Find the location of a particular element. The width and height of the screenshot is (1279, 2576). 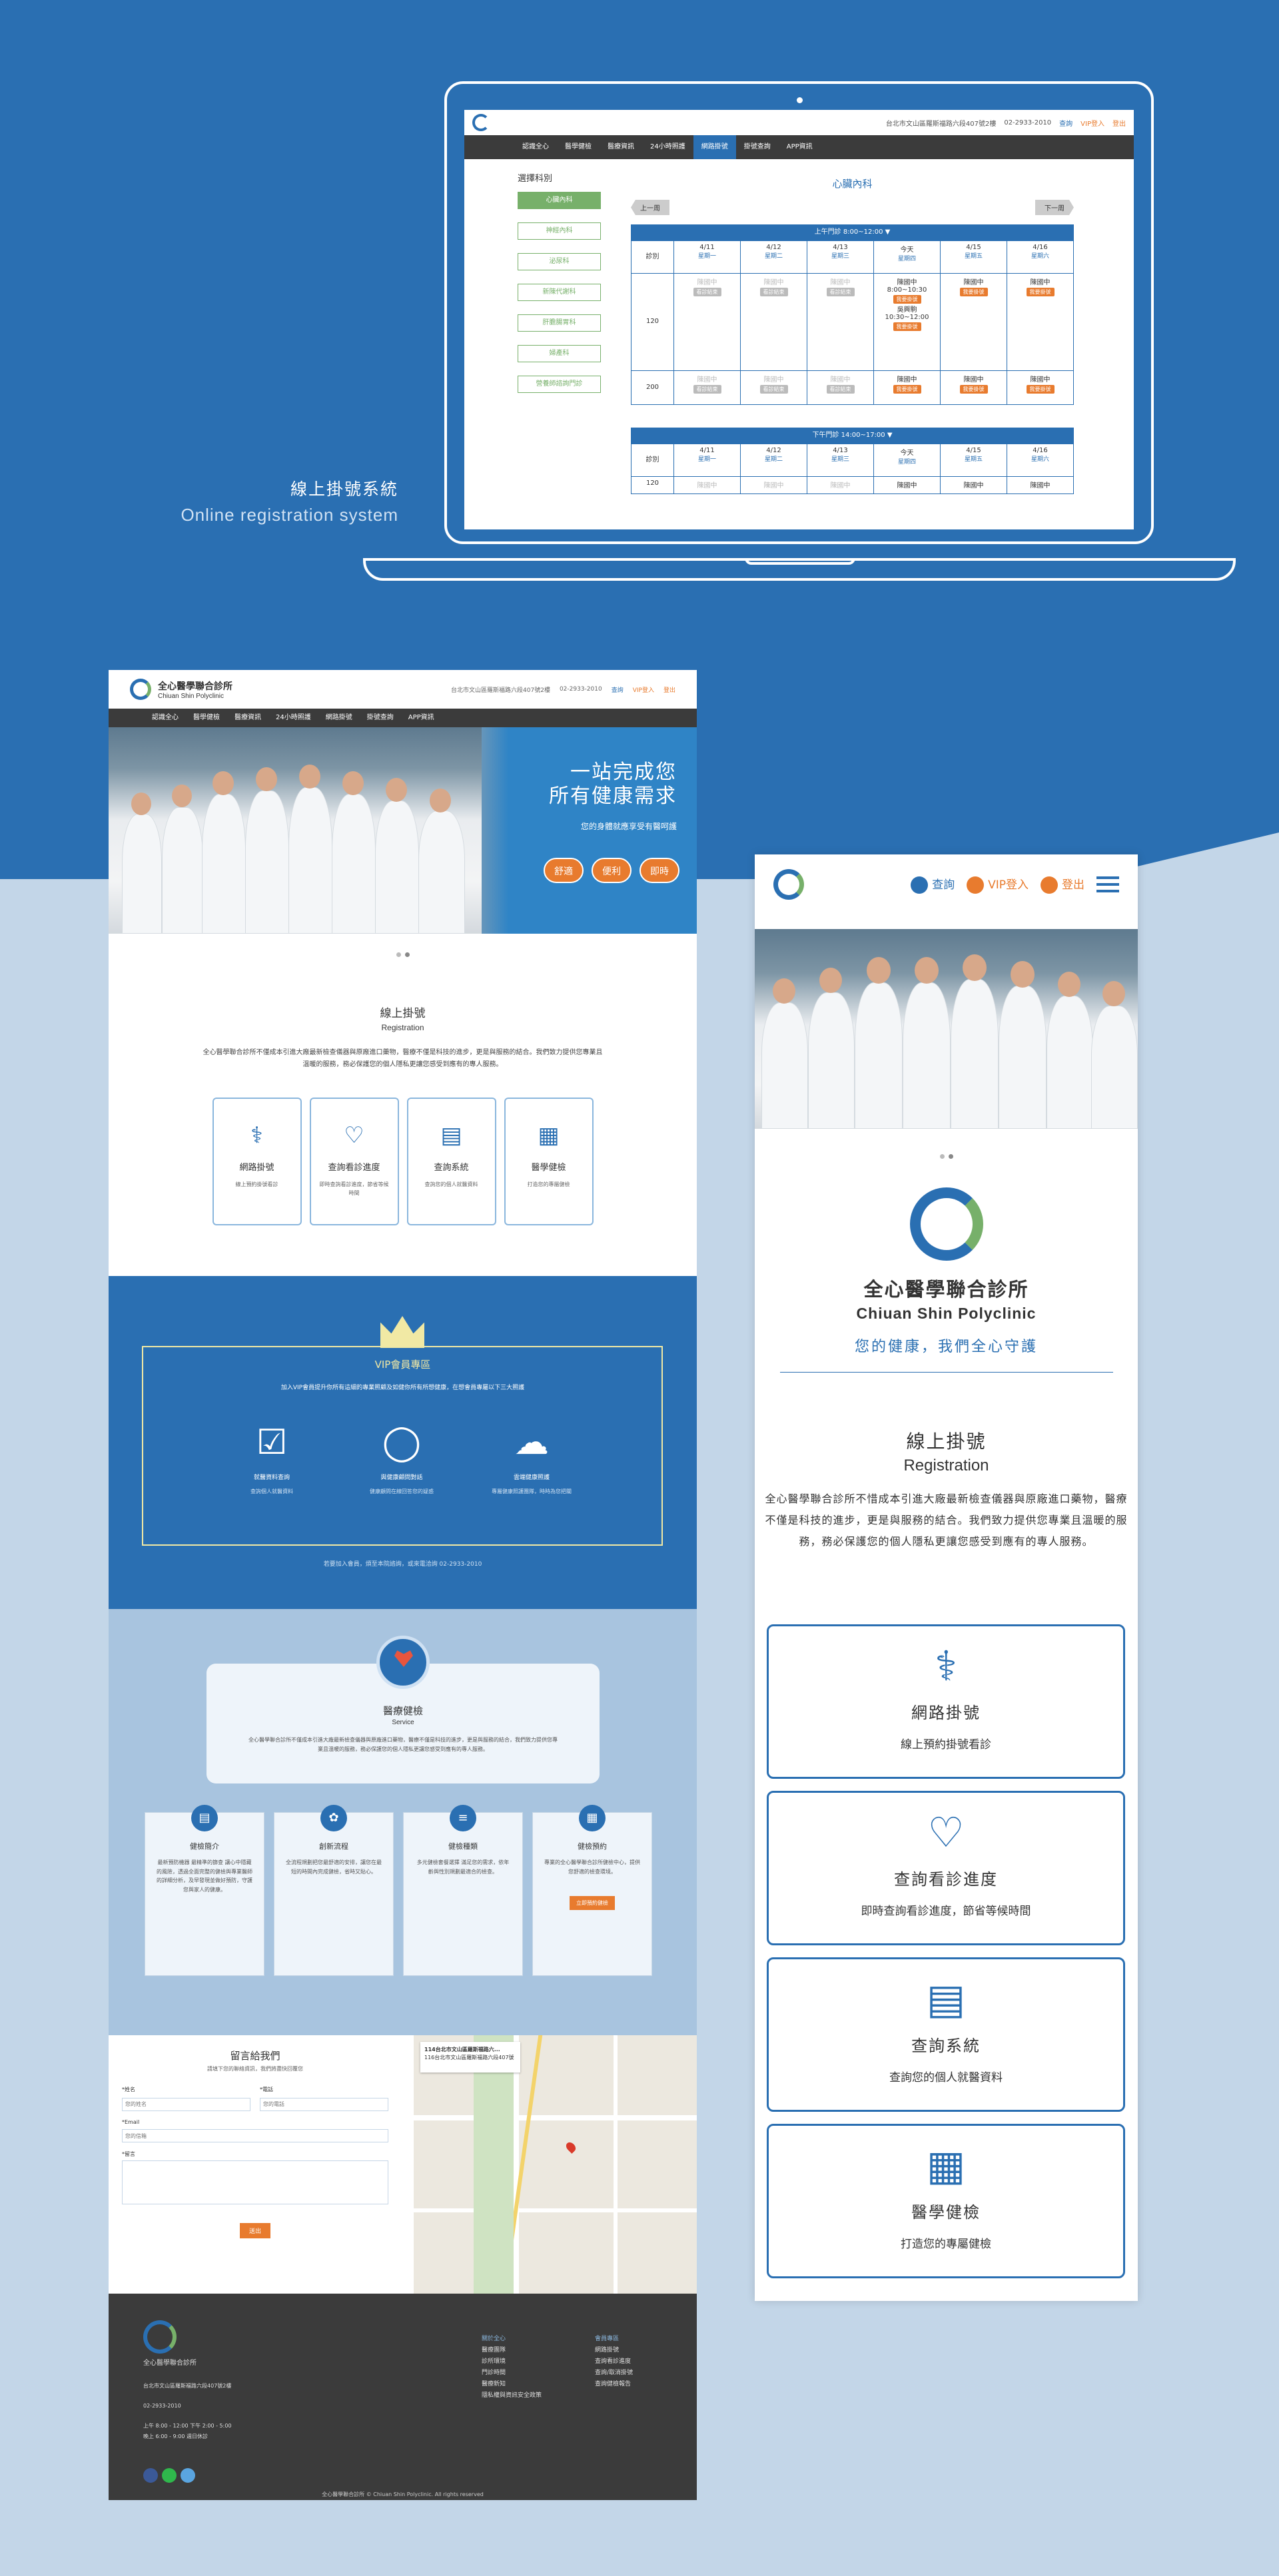

afternoon-bar: 下午門診 14:00~17:00 ▼ is located at coordinates (852, 436).